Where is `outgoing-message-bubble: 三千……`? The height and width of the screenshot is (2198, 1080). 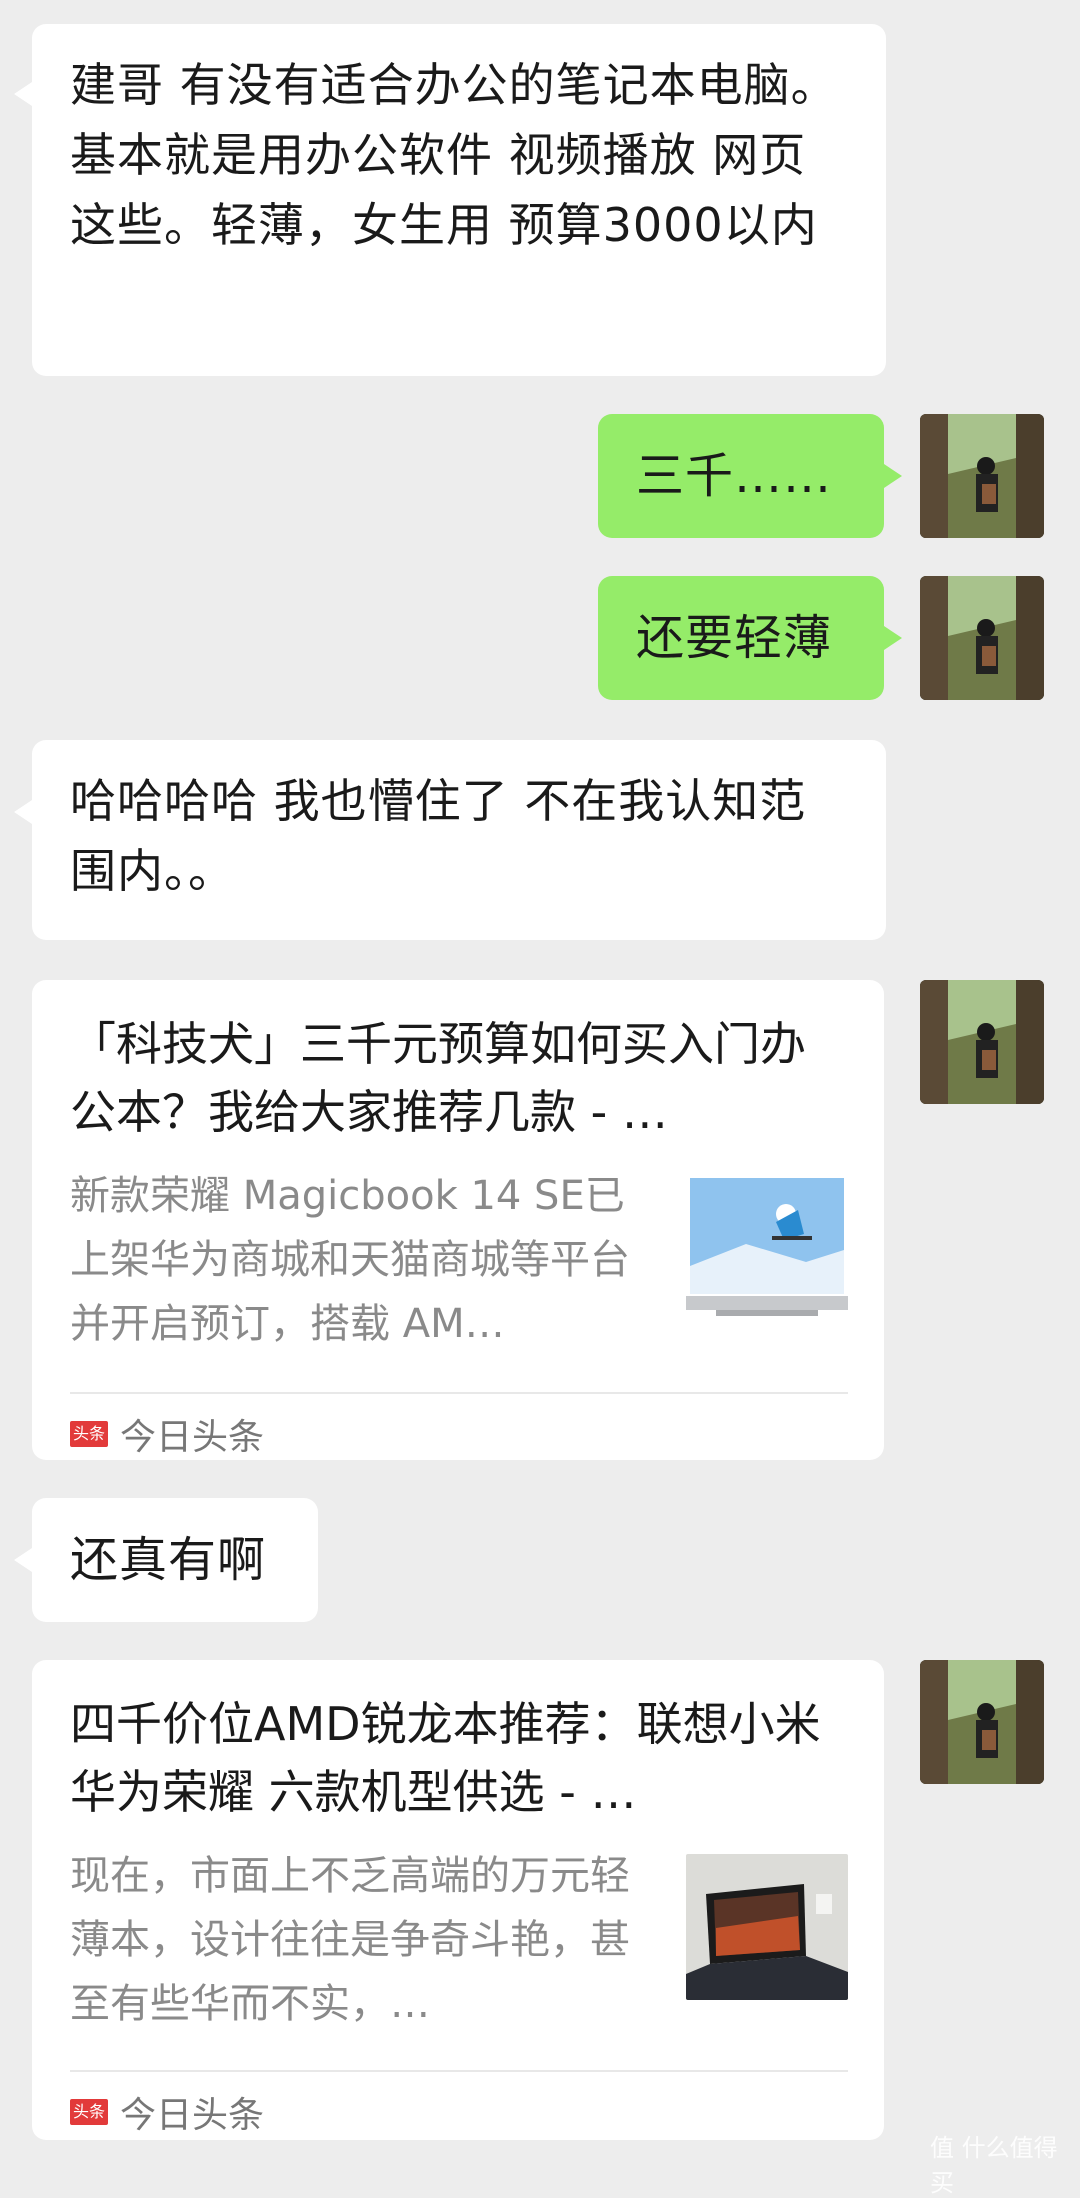
outgoing-message-bubble: 三千…… is located at coordinates (750, 476).